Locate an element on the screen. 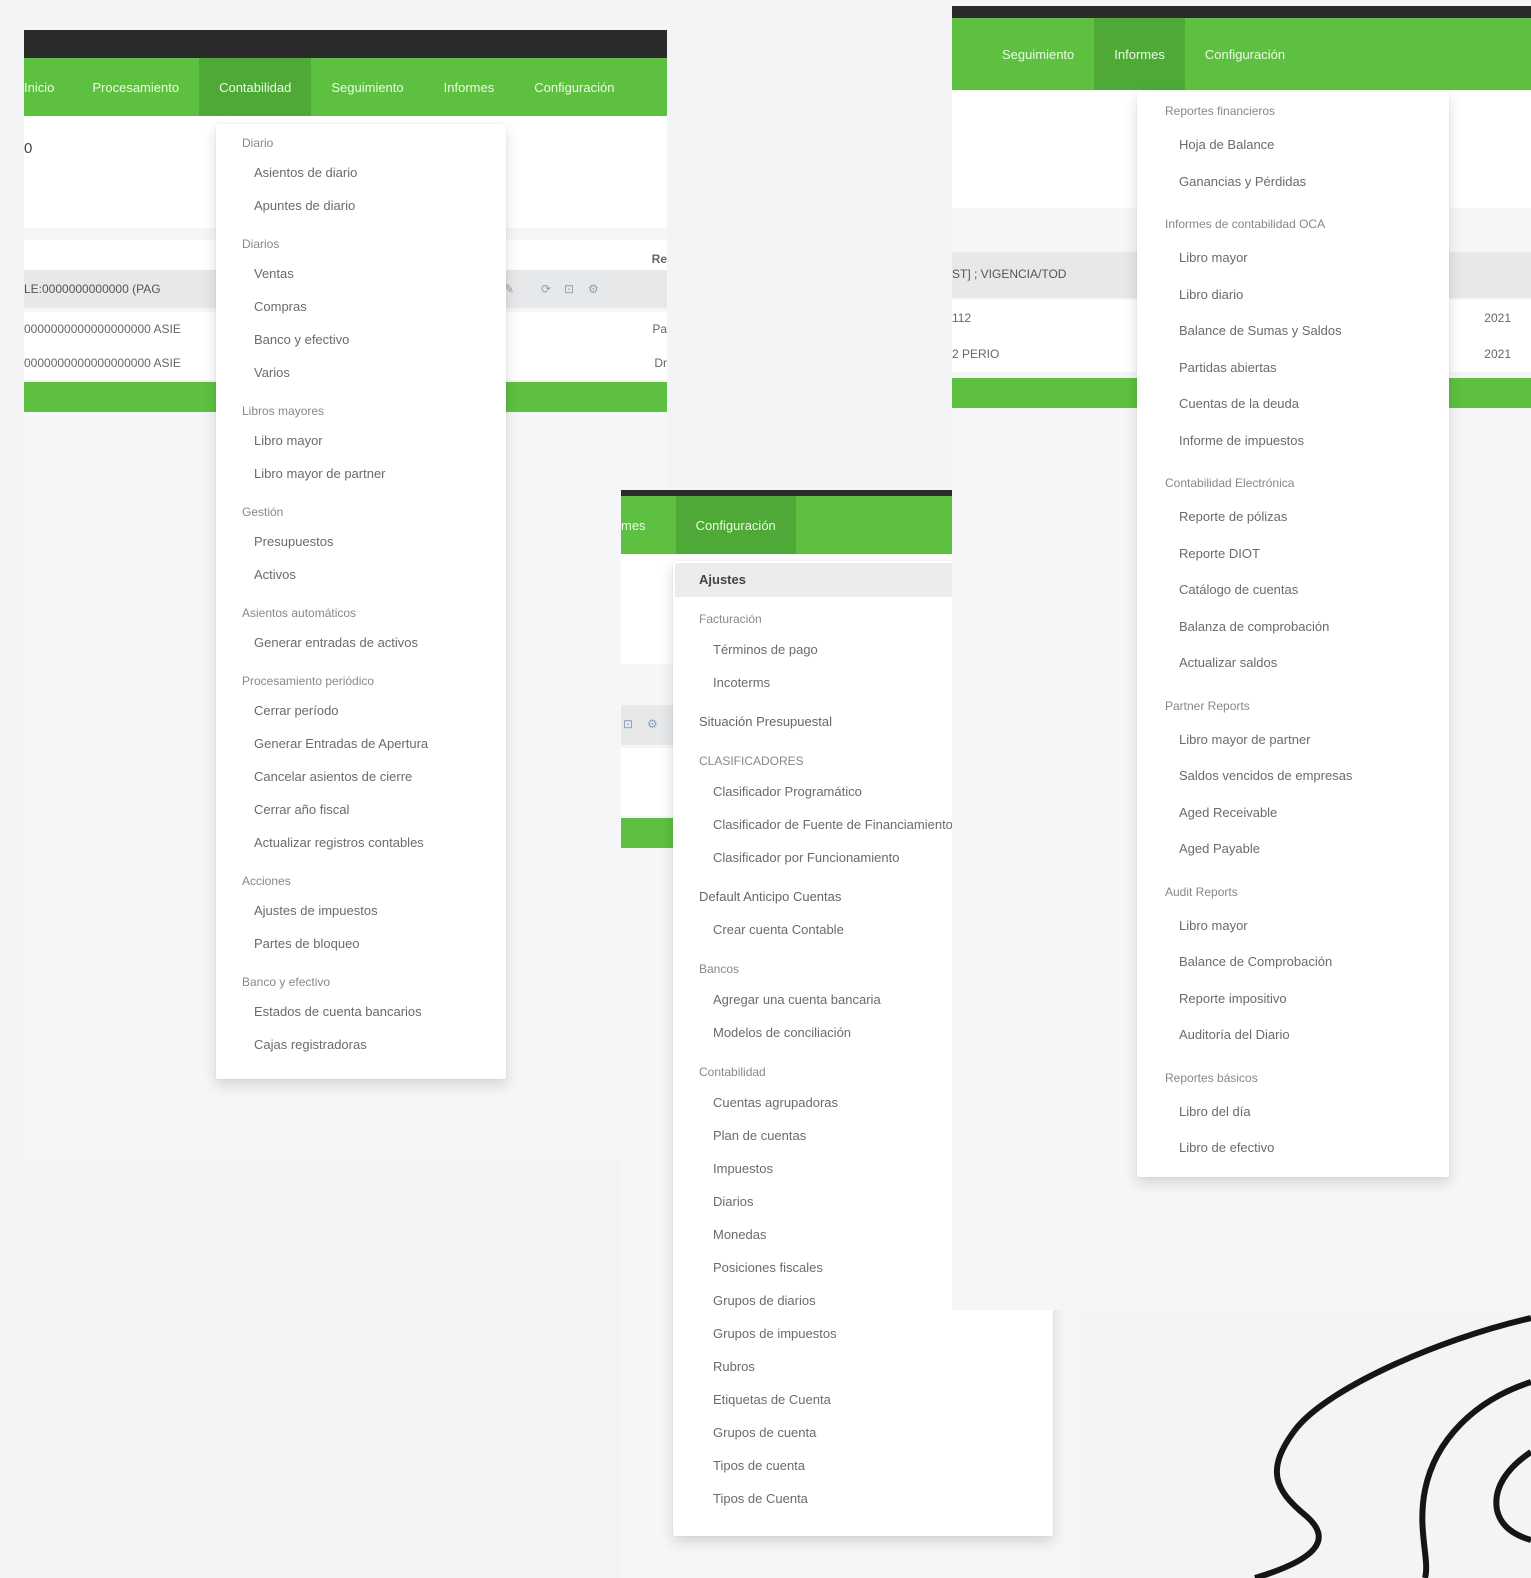  menu-item: Cerrar período is located at coordinates (361, 711).